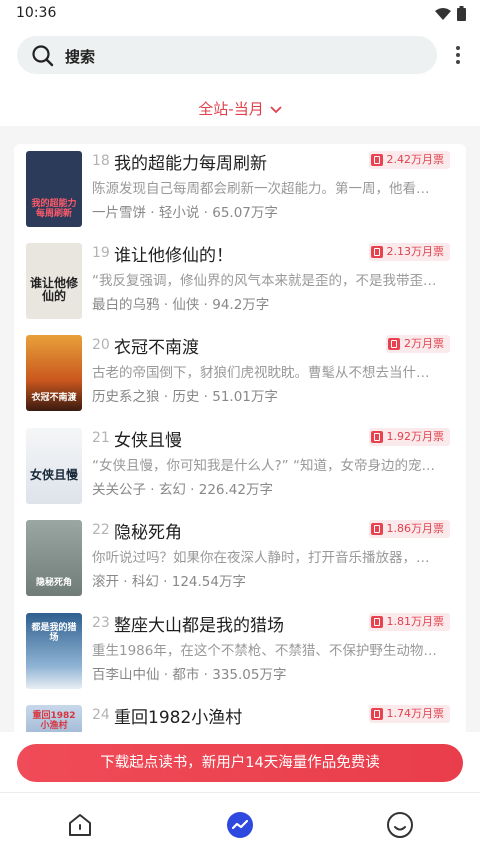  I want to click on home-icon, so click(80, 825).